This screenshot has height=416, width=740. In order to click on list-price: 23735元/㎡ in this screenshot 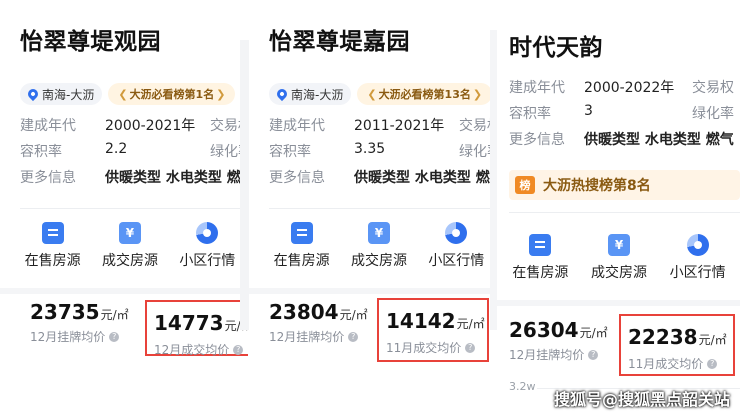, I will do `click(79, 312)`.